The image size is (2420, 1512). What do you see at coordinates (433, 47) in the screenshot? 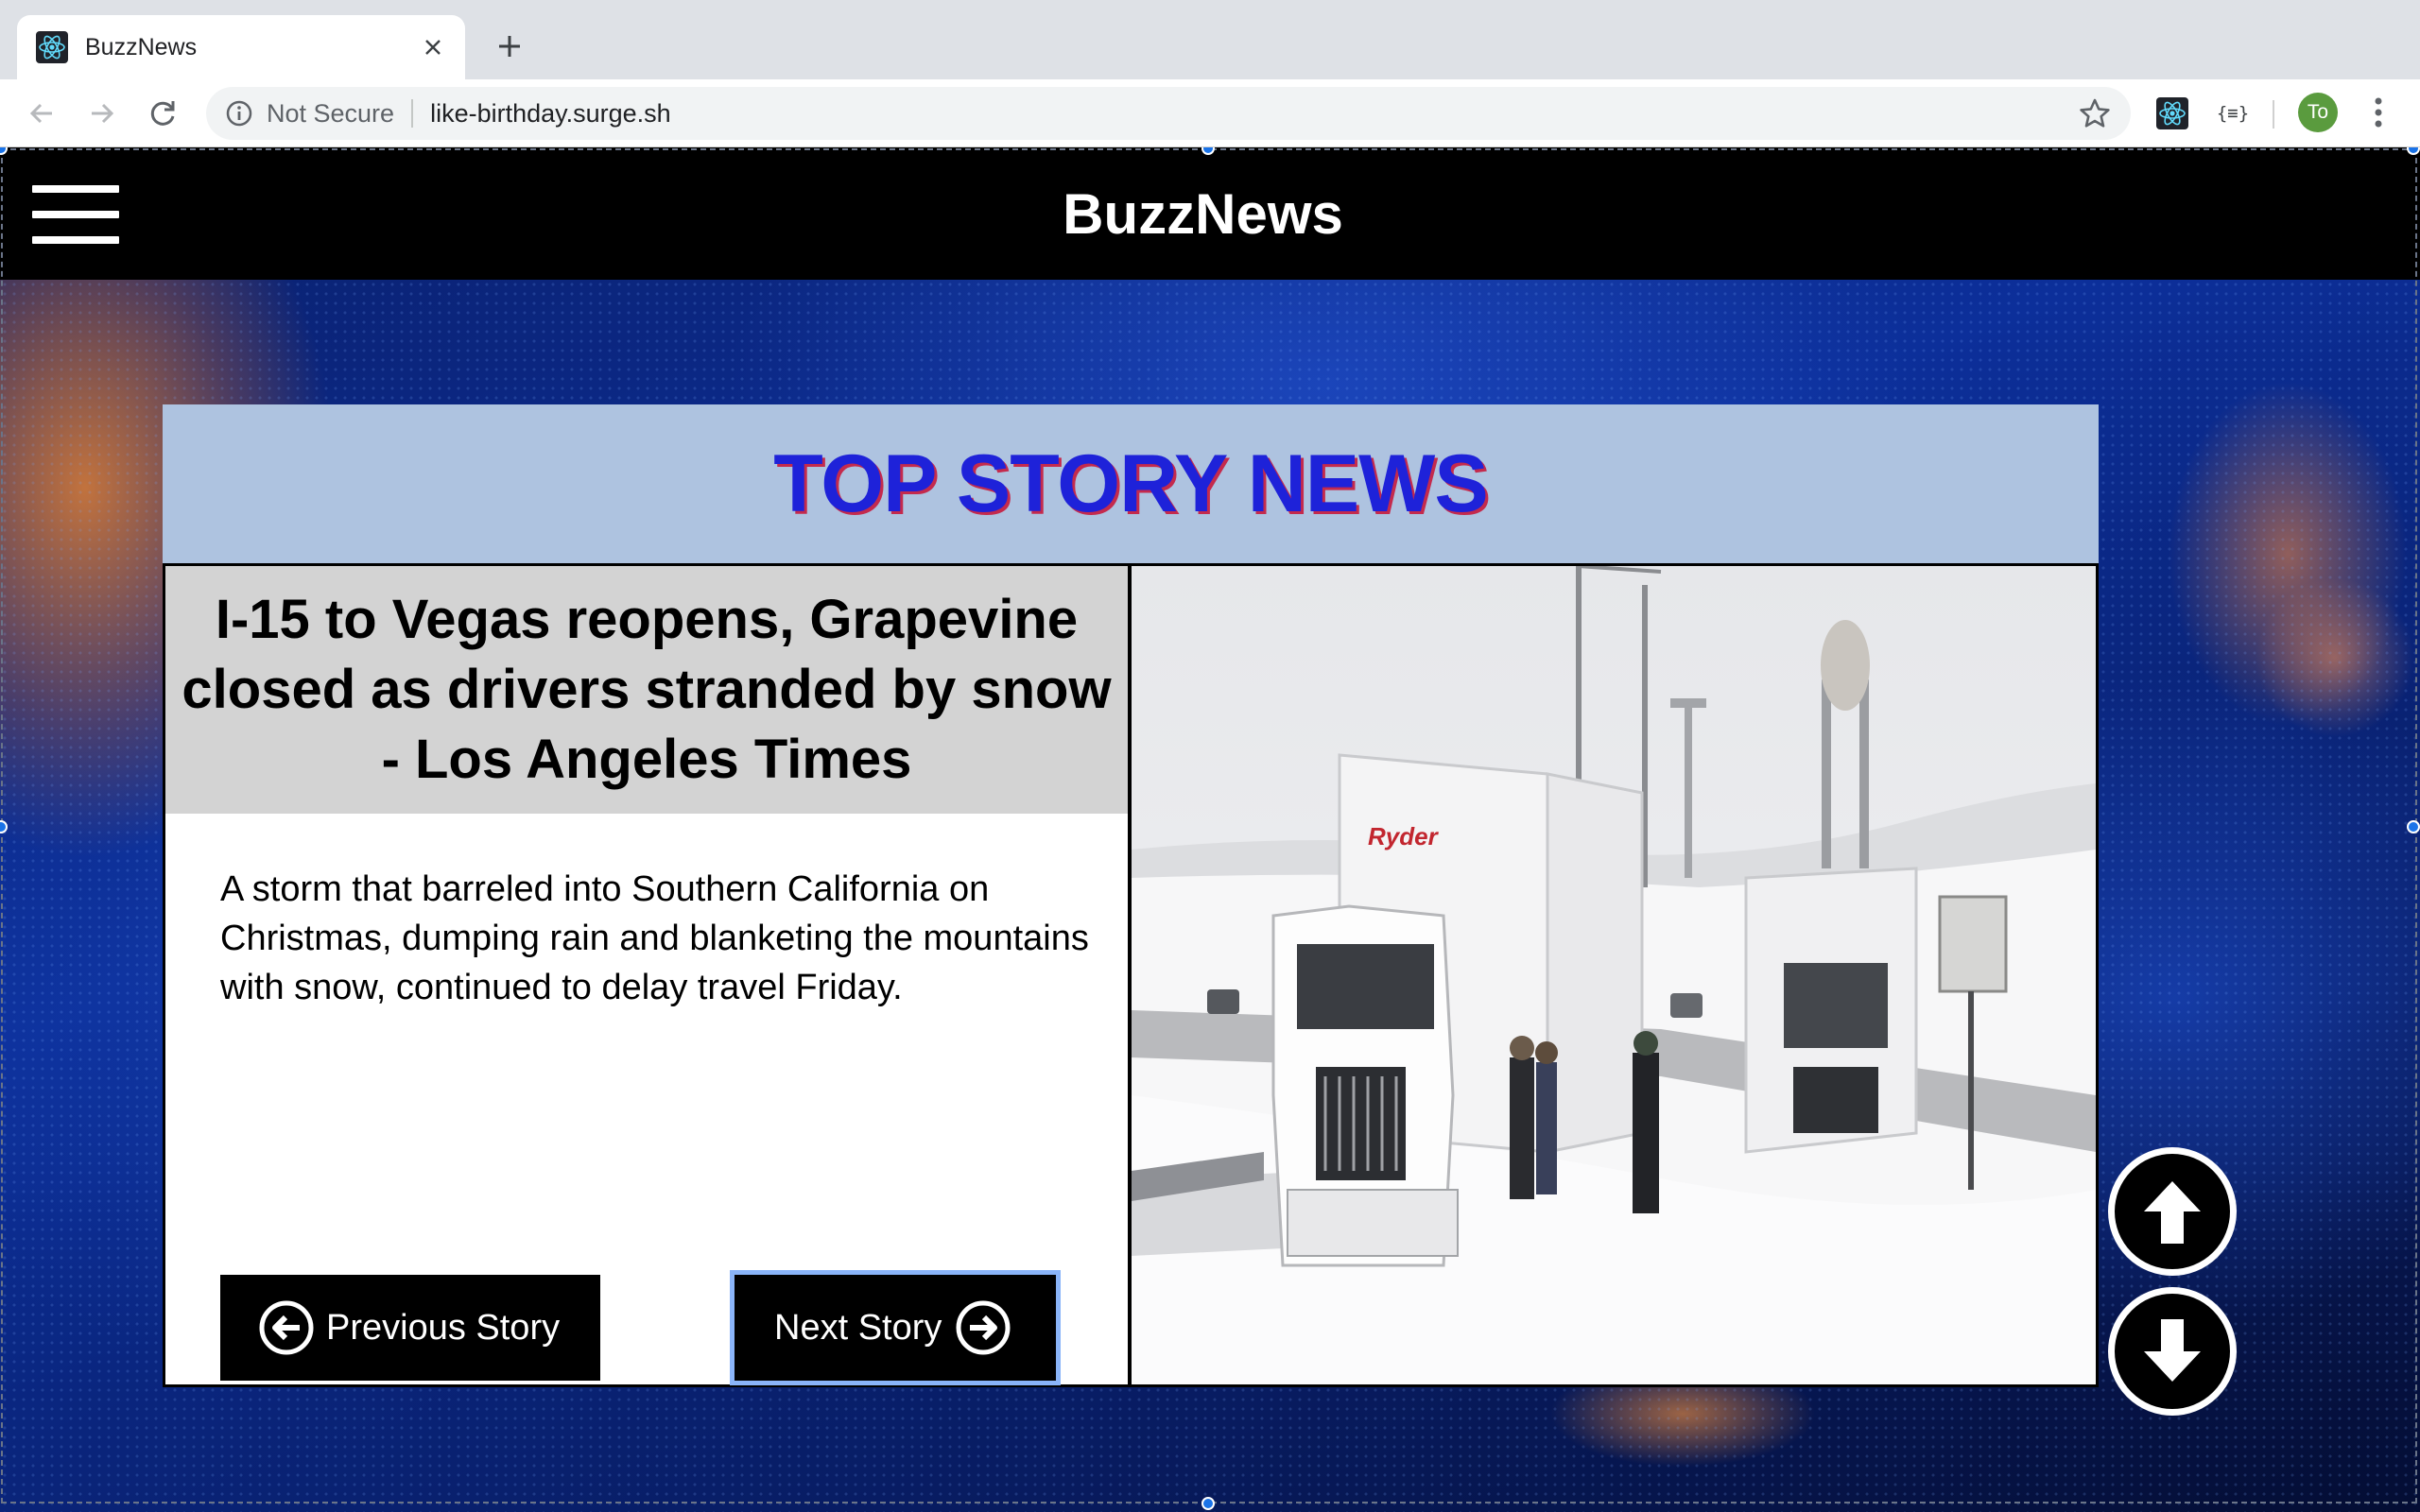
I see `close-icon` at bounding box center [433, 47].